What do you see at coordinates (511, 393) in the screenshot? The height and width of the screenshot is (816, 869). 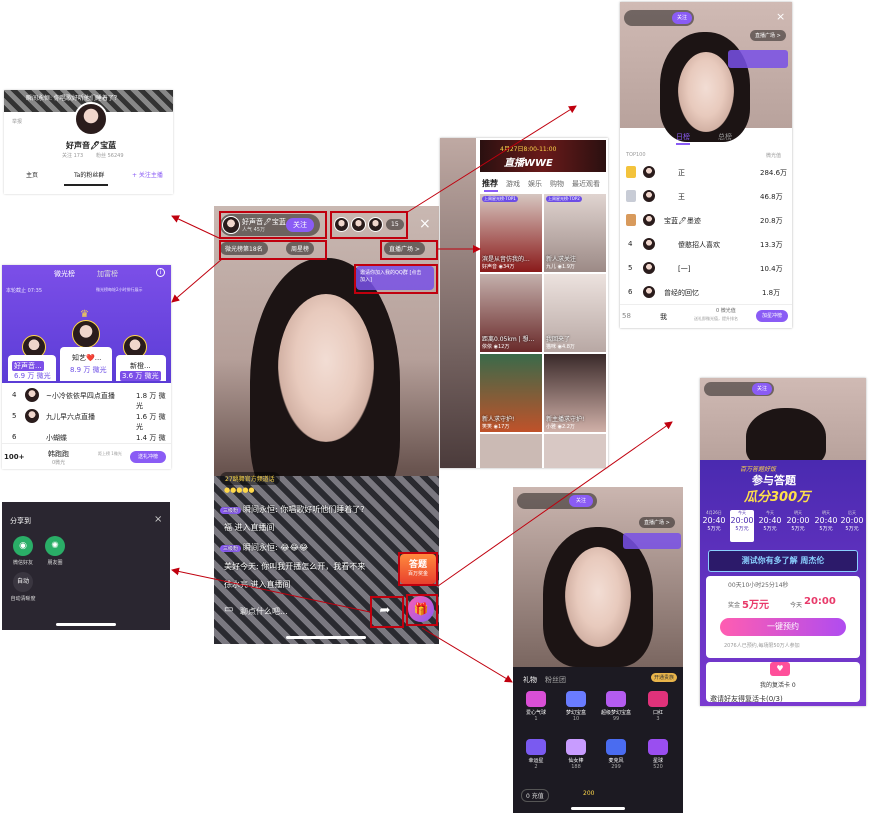 I see `live-tile: 新人求守护! 笑笑 ◉17万` at bounding box center [511, 393].